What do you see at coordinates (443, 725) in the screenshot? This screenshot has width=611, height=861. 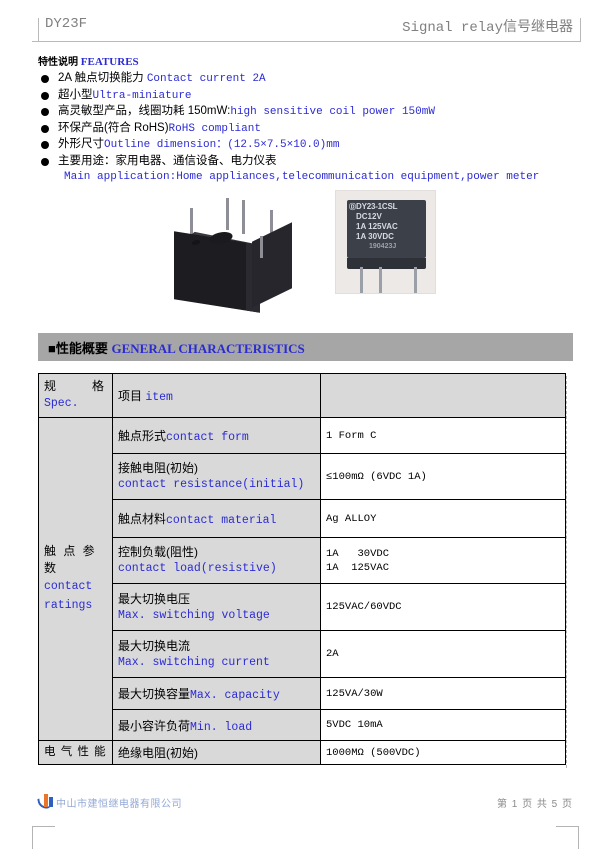 I see `value-cell: 5VDC 10mA` at bounding box center [443, 725].